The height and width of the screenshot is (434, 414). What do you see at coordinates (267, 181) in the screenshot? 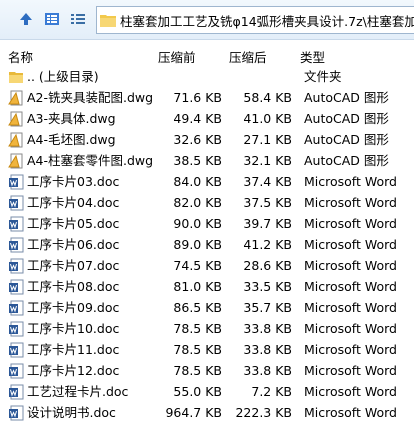
I see `file-size: 37.4 KB` at bounding box center [267, 181].